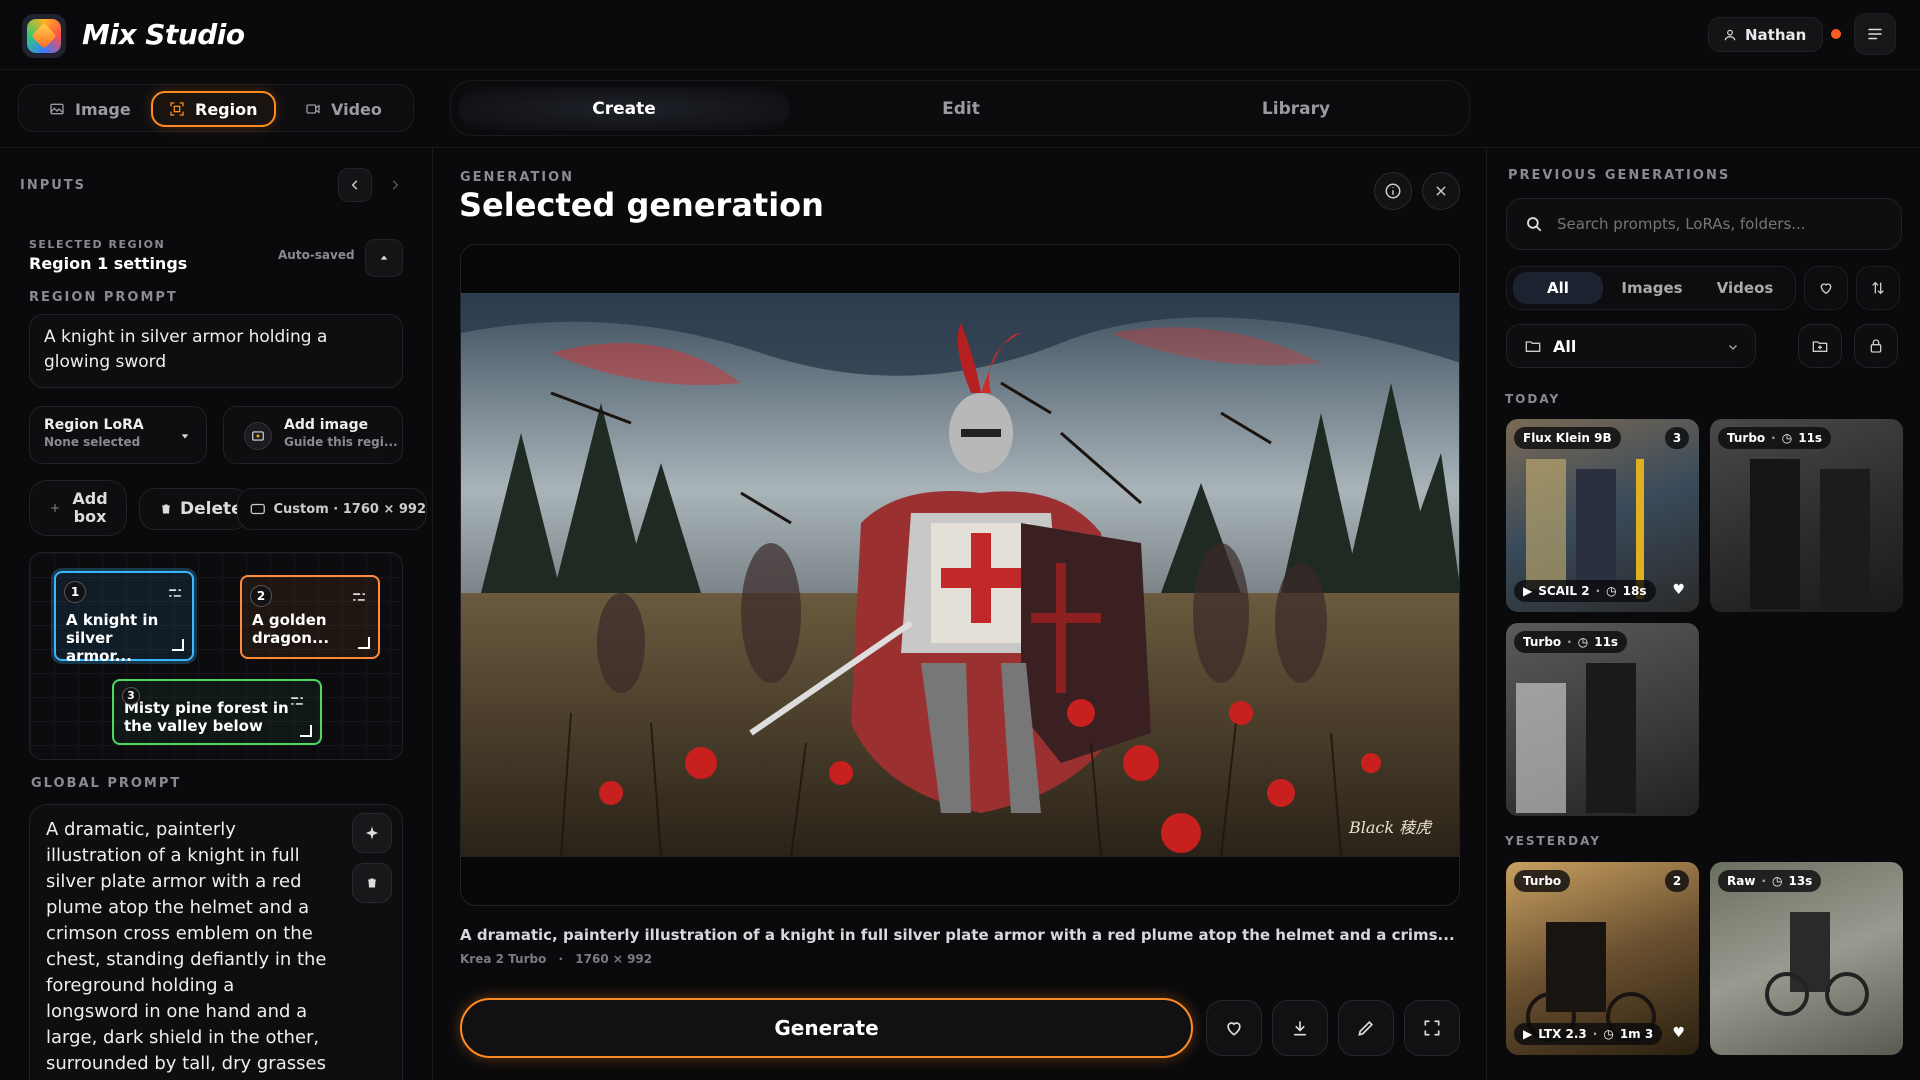  I want to click on generation-title: Selected generation, so click(641, 205).